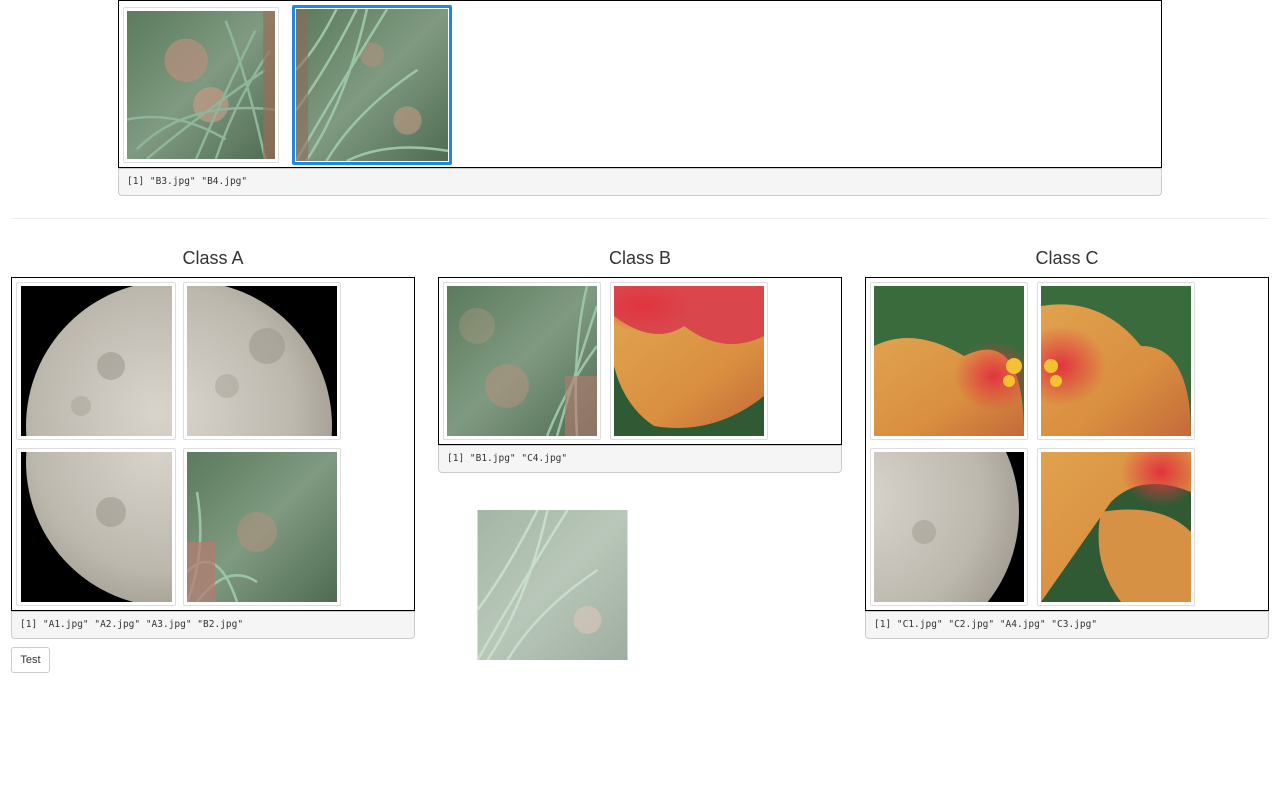 This screenshot has height=800, width=1280. I want to click on image-thumb-C2, so click(1116, 361).